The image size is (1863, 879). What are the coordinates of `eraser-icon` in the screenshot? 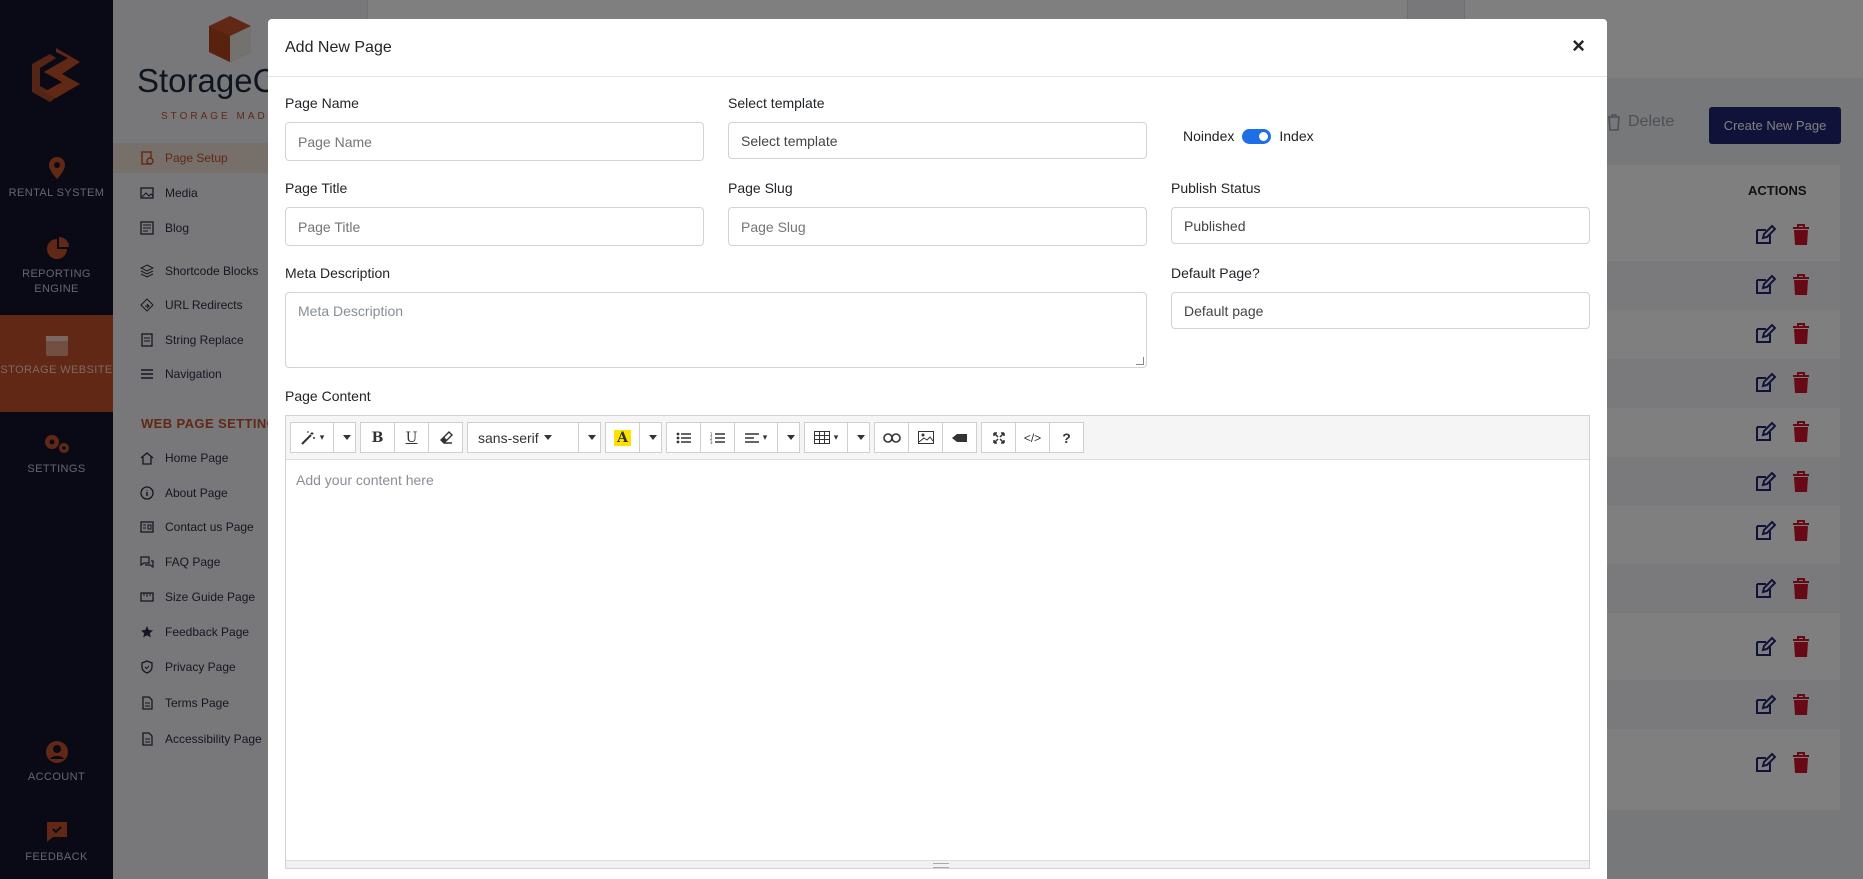 It's located at (446, 437).